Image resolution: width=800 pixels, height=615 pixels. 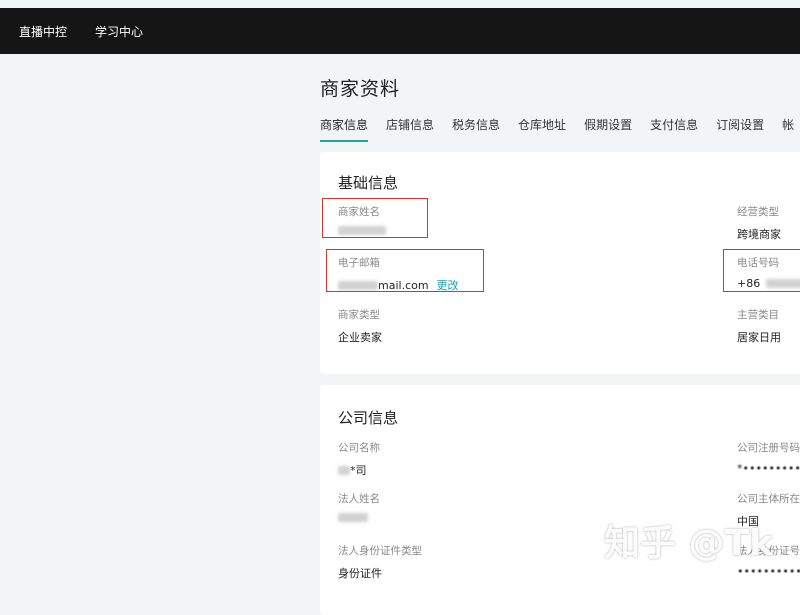 What do you see at coordinates (768, 499) in the screenshot?
I see `company-location-label: 公司主体所在` at bounding box center [768, 499].